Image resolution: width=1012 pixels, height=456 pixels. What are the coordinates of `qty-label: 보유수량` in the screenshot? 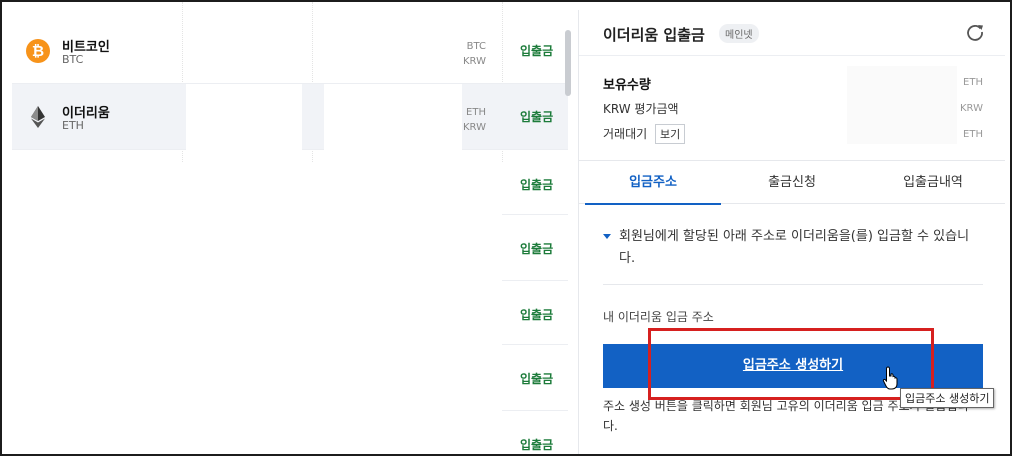 It's located at (627, 85).